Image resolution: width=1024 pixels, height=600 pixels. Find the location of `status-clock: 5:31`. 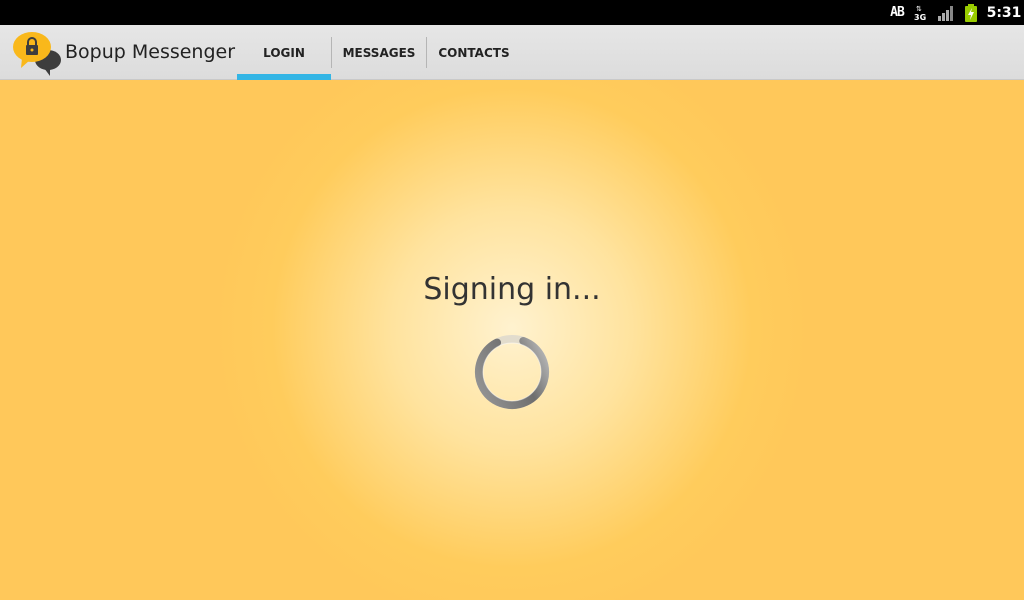

status-clock: 5:31 is located at coordinates (1004, 12).